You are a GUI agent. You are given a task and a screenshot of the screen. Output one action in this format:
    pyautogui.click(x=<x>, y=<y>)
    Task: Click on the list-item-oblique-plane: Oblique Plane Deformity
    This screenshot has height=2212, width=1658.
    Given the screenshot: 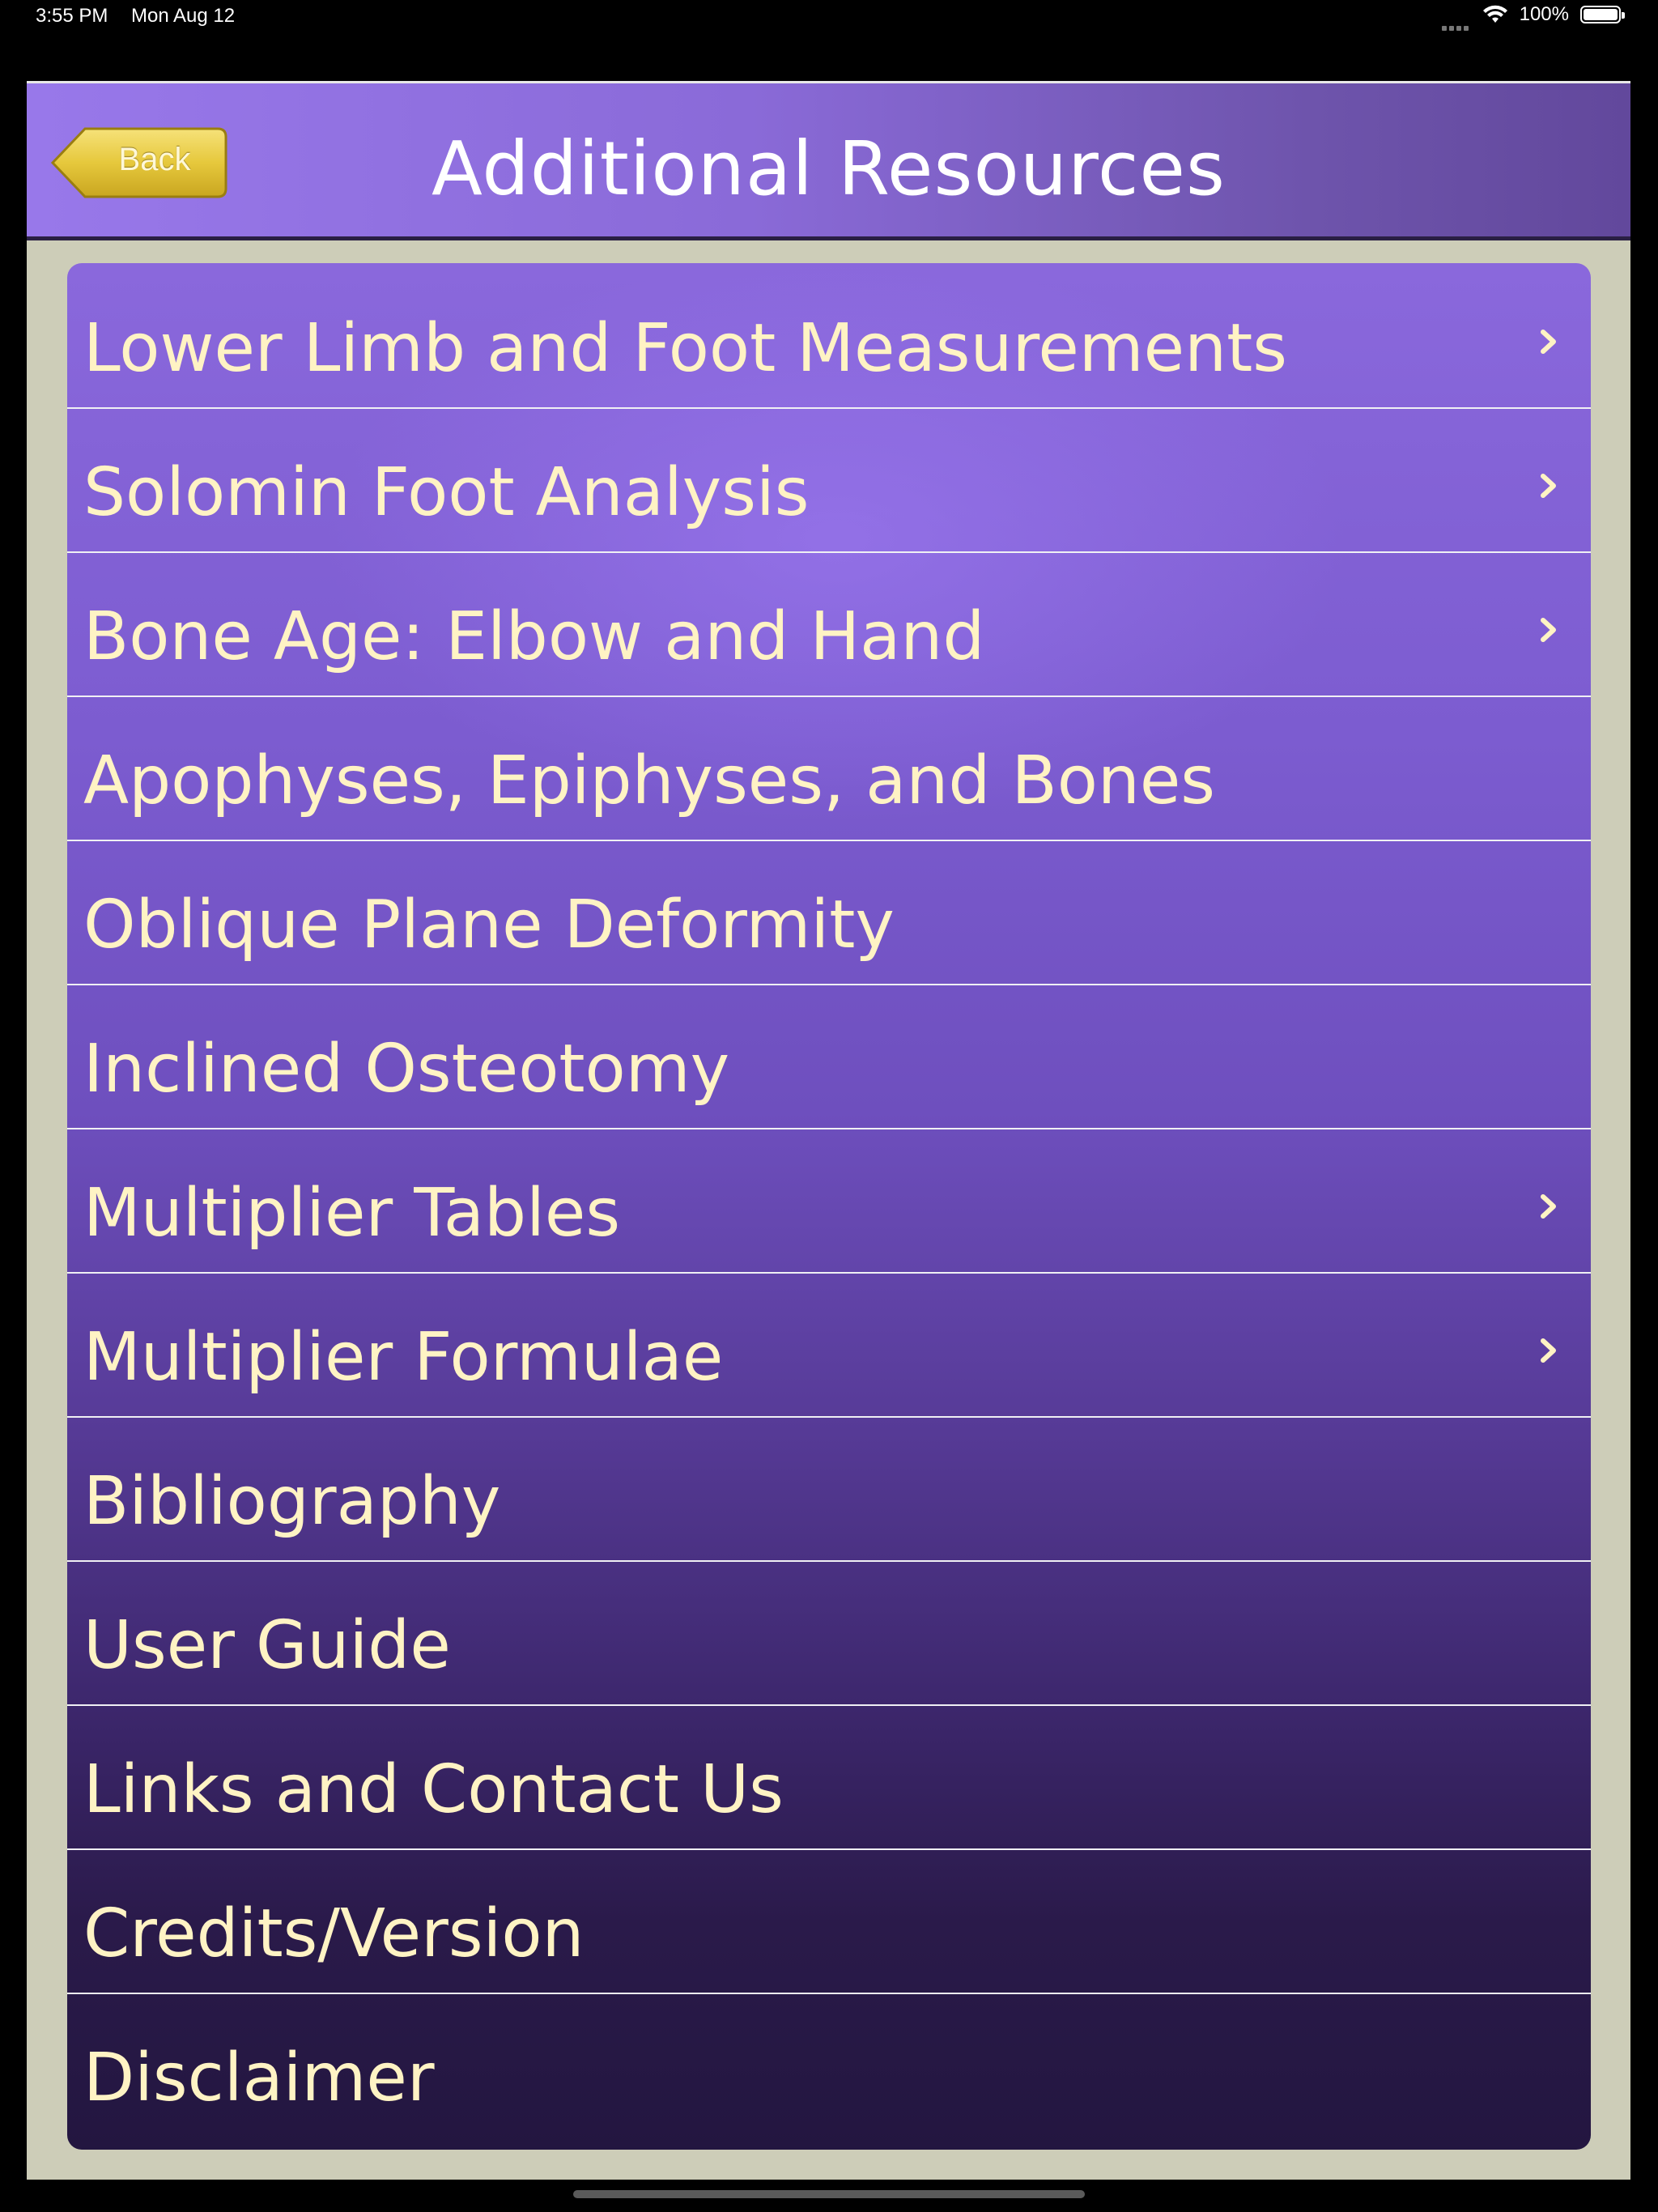 What is the action you would take?
    pyautogui.click(x=829, y=911)
    